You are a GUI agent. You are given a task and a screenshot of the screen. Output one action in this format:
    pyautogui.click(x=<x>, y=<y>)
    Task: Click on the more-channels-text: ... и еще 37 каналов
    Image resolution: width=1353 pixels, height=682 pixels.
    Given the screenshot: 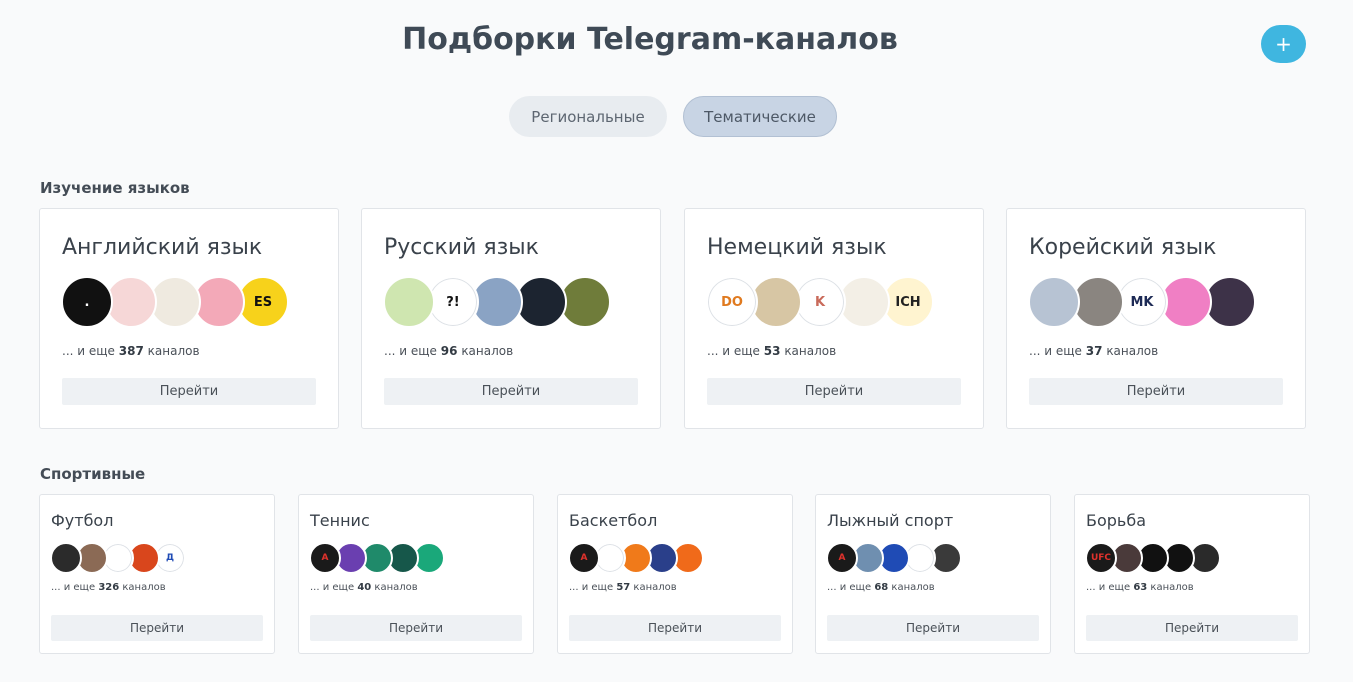 What is the action you would take?
    pyautogui.click(x=1094, y=351)
    